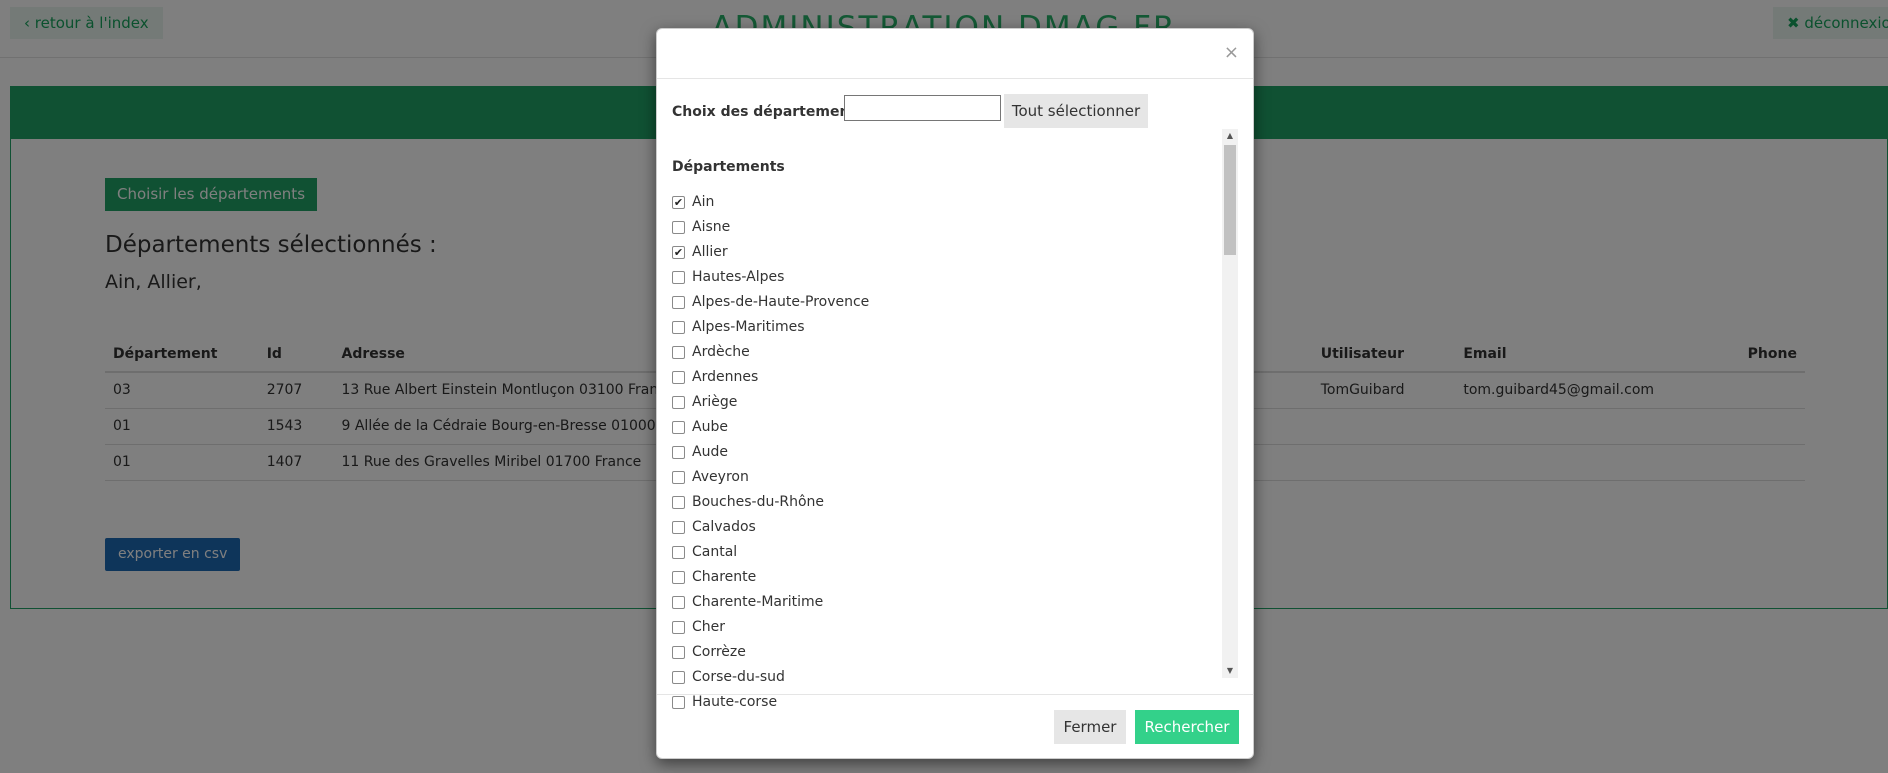  What do you see at coordinates (758, 602) in the screenshot?
I see `department-label: Charente-Maritime` at bounding box center [758, 602].